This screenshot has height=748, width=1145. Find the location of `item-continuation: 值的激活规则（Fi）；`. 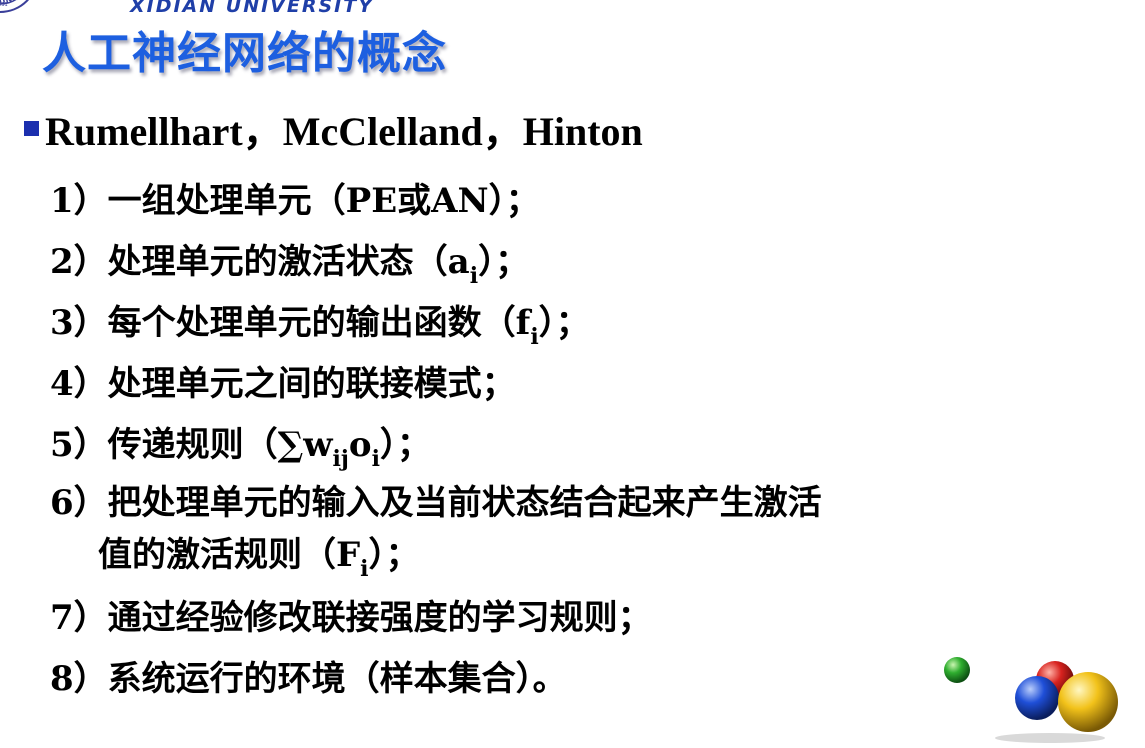

item-continuation: 值的激活规则（Fi）； is located at coordinates (590, 555).